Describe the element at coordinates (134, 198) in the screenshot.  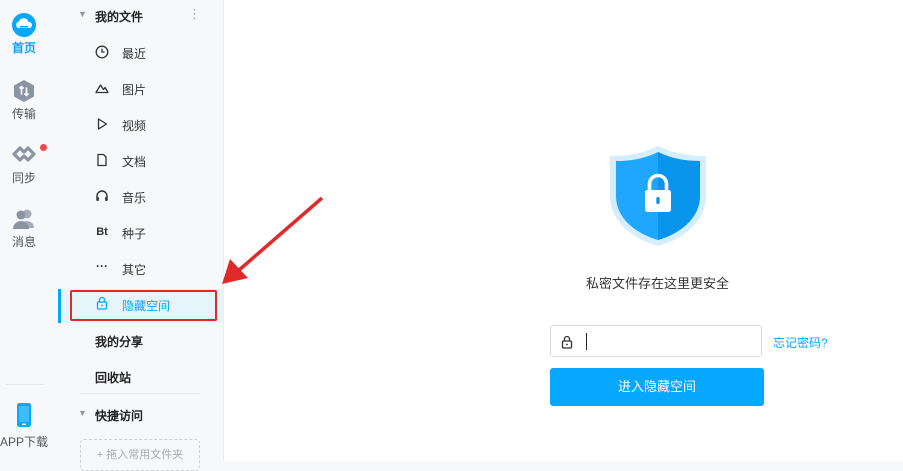
I see `sidebar-item-label: 音乐` at that location.